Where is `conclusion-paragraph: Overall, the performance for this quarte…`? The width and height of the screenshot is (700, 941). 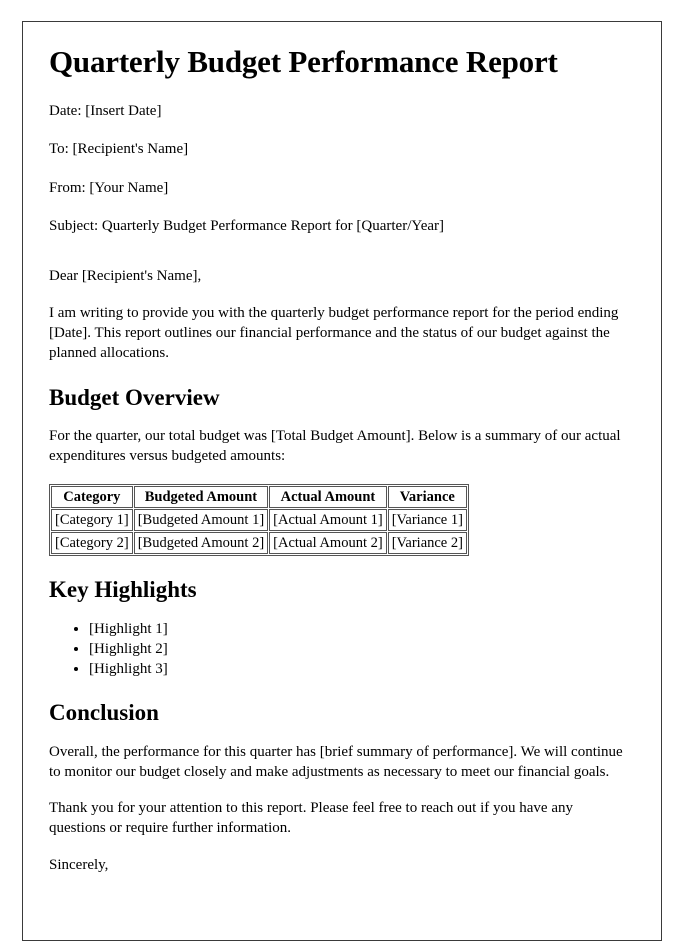
conclusion-paragraph: Overall, the performance for this quarte… is located at coordinates (336, 761).